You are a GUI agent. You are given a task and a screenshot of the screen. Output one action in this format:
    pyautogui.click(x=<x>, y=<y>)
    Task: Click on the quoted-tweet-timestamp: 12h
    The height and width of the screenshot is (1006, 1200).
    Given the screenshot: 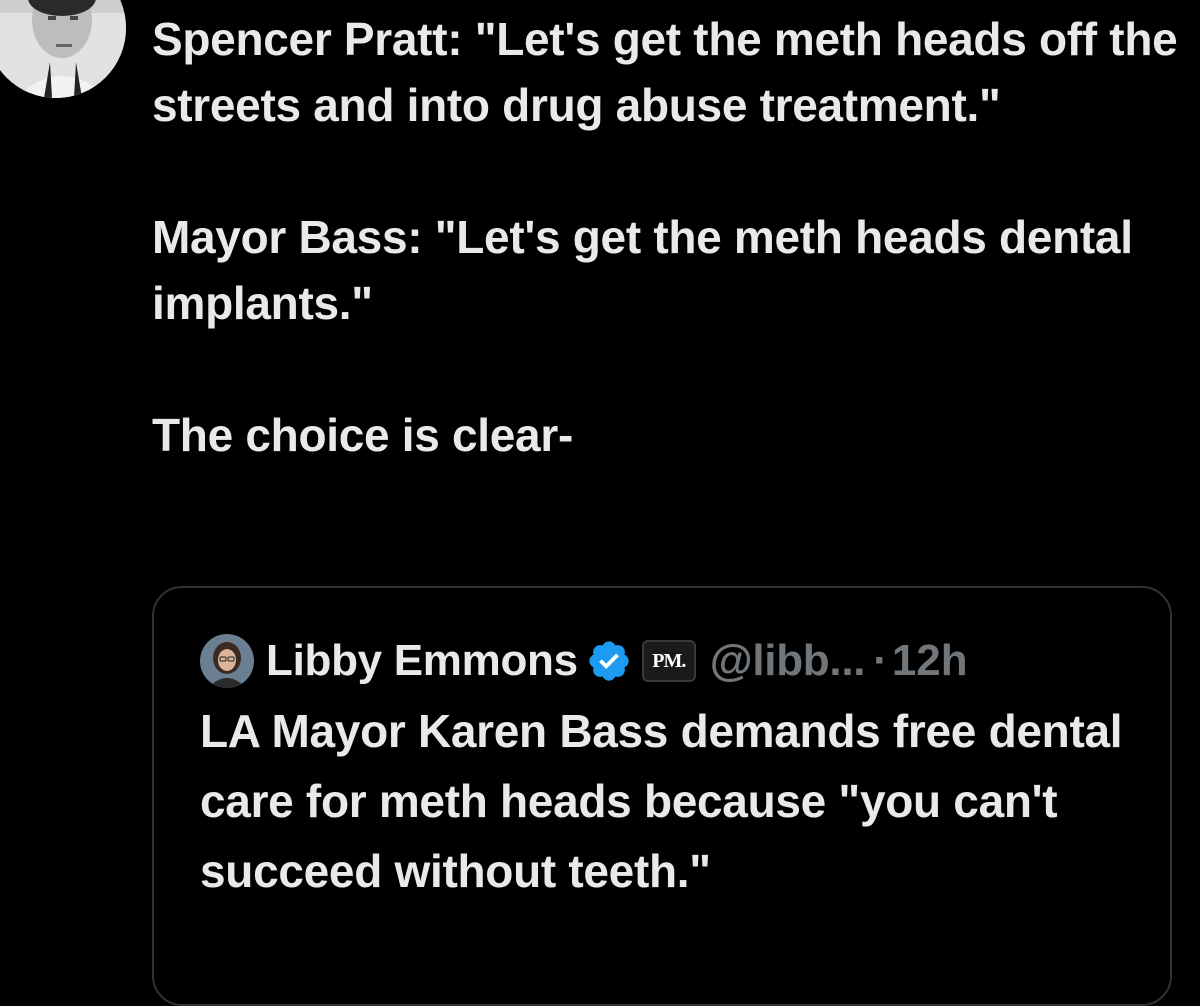 What is the action you would take?
    pyautogui.click(x=930, y=661)
    